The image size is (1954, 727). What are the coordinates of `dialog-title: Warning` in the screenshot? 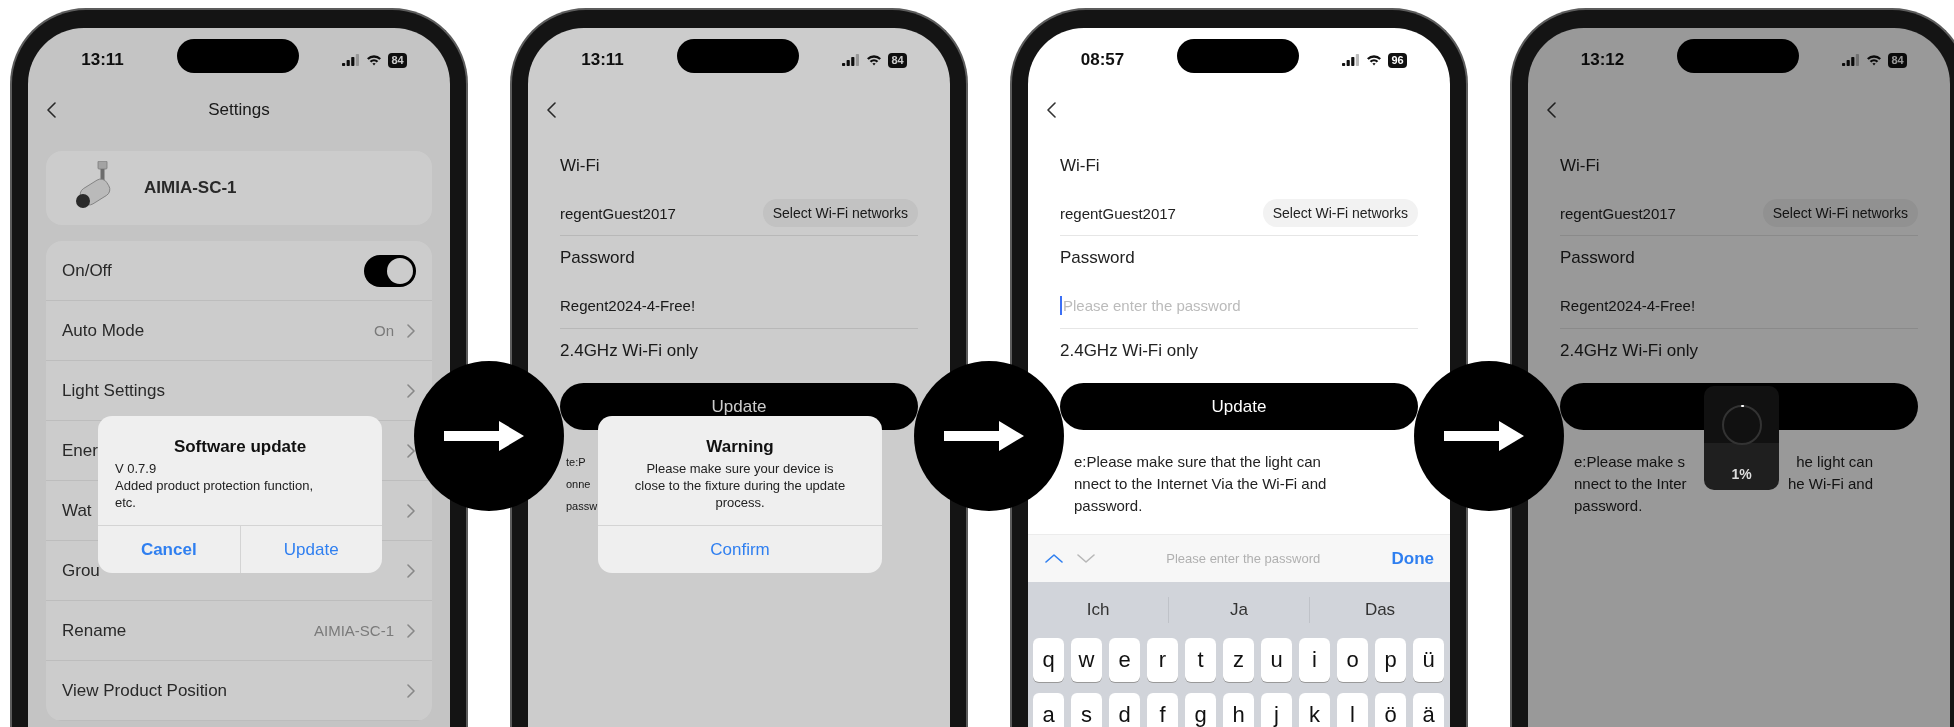 It's located at (740, 447).